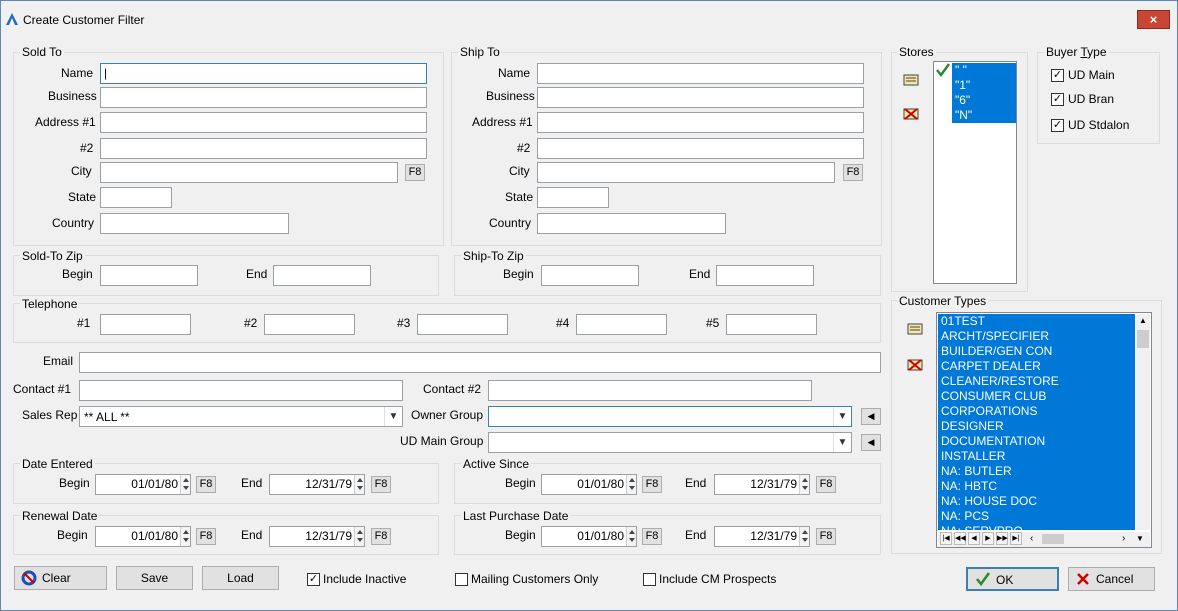 Image resolution: width=1178 pixels, height=611 pixels. Describe the element at coordinates (765, 275) in the screenshot. I see `ship-zip-end-input` at that location.